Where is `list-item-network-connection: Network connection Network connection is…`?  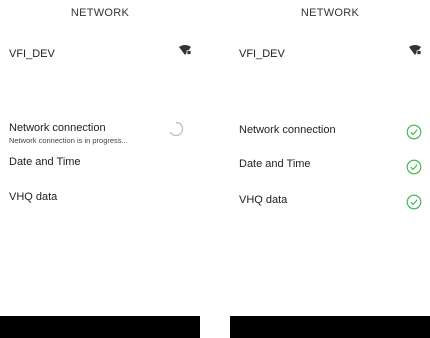
list-item-network-connection: Network connection Network connection is… is located at coordinates (100, 133).